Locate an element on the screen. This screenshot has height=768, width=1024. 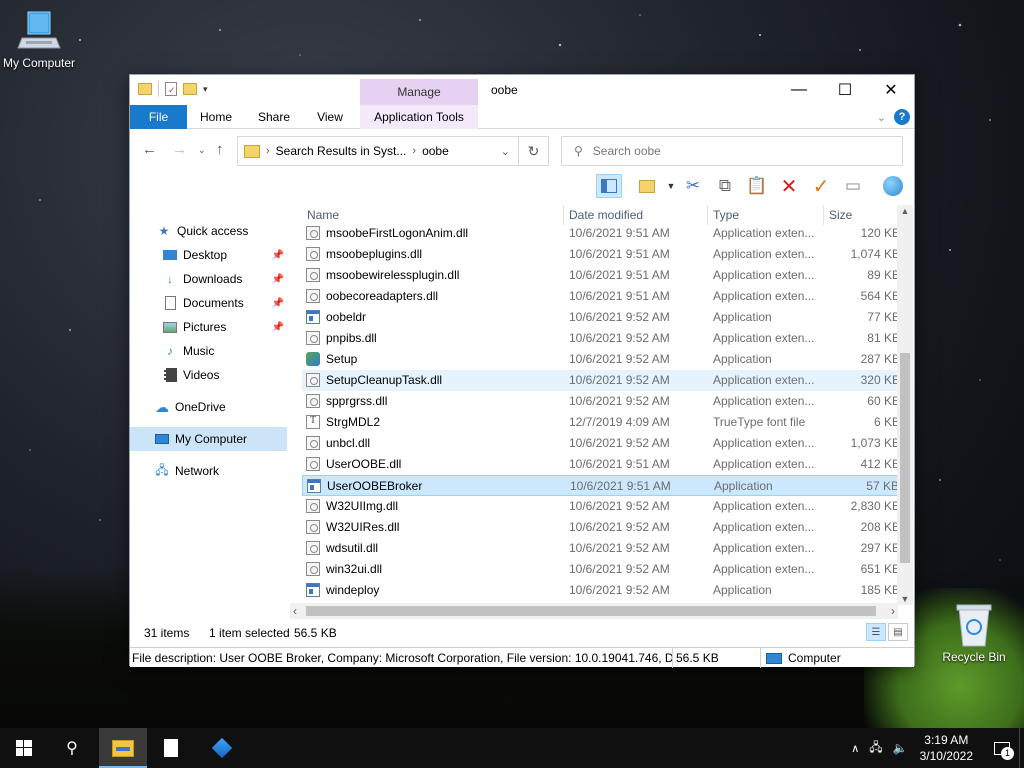
column-header-date: Date modified is located at coordinates (635, 215).